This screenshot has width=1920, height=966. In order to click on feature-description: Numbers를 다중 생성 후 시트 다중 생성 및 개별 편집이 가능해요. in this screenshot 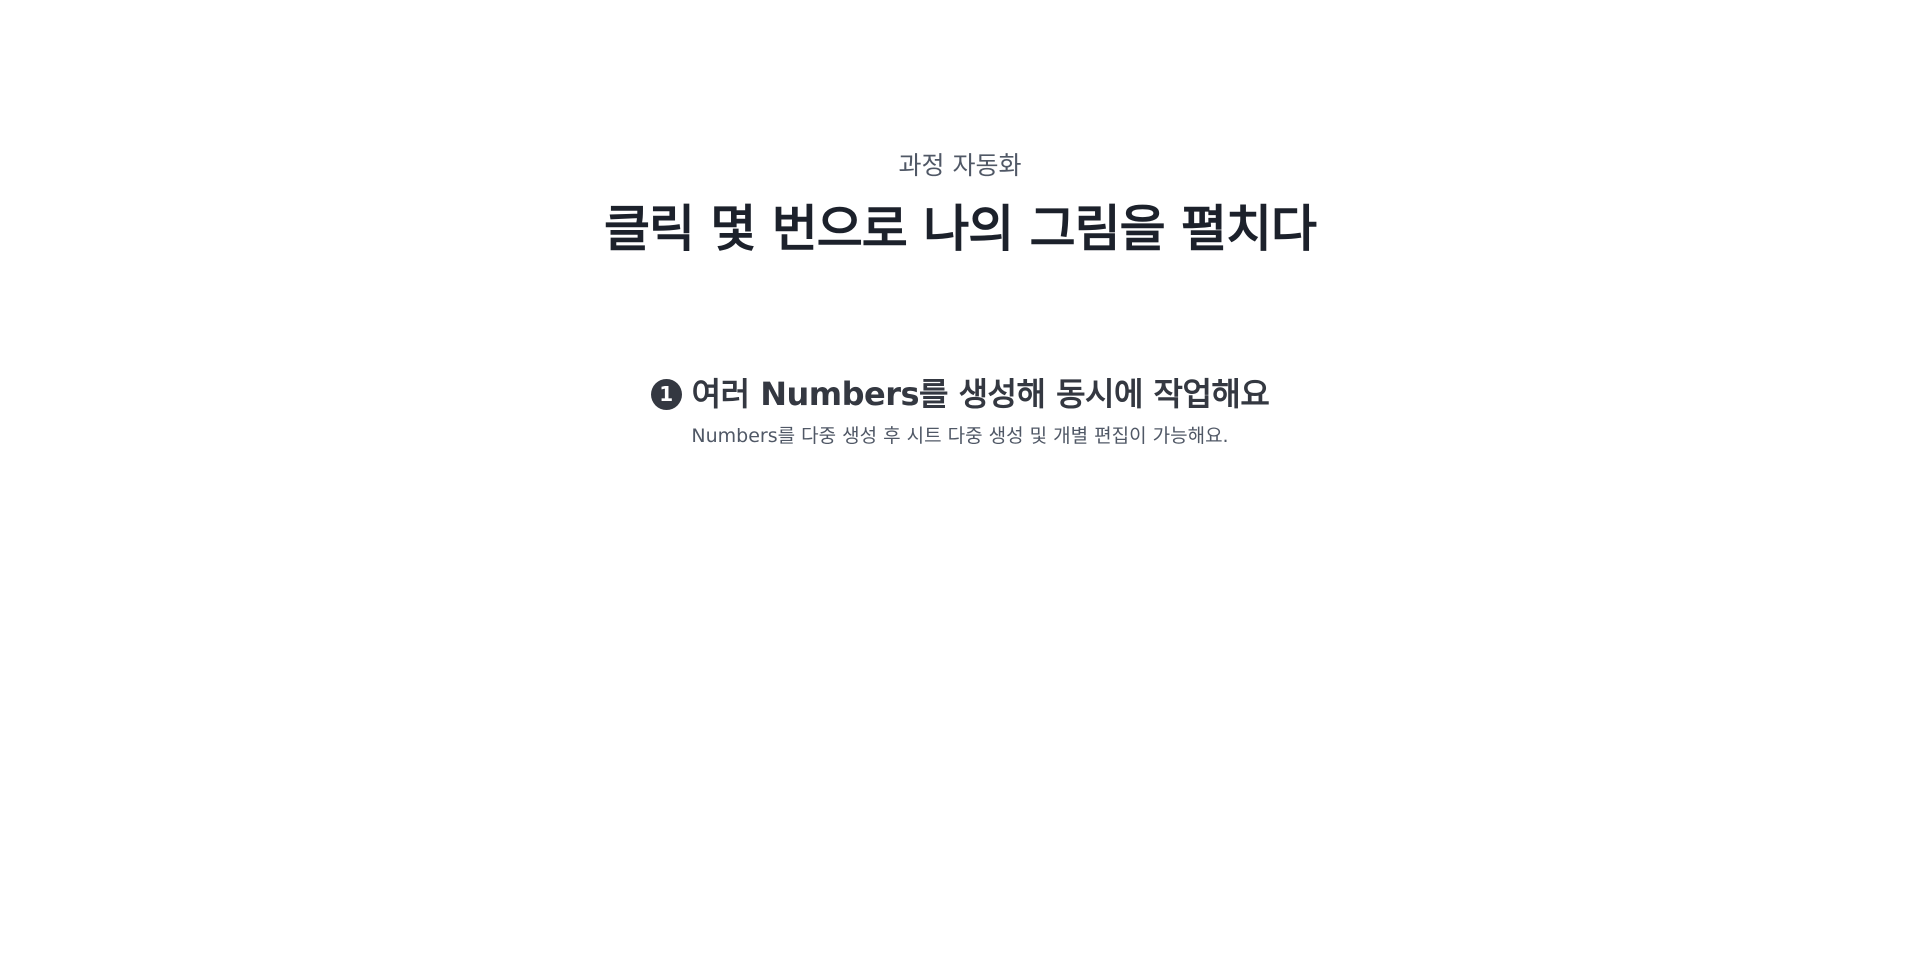, I will do `click(960, 436)`.